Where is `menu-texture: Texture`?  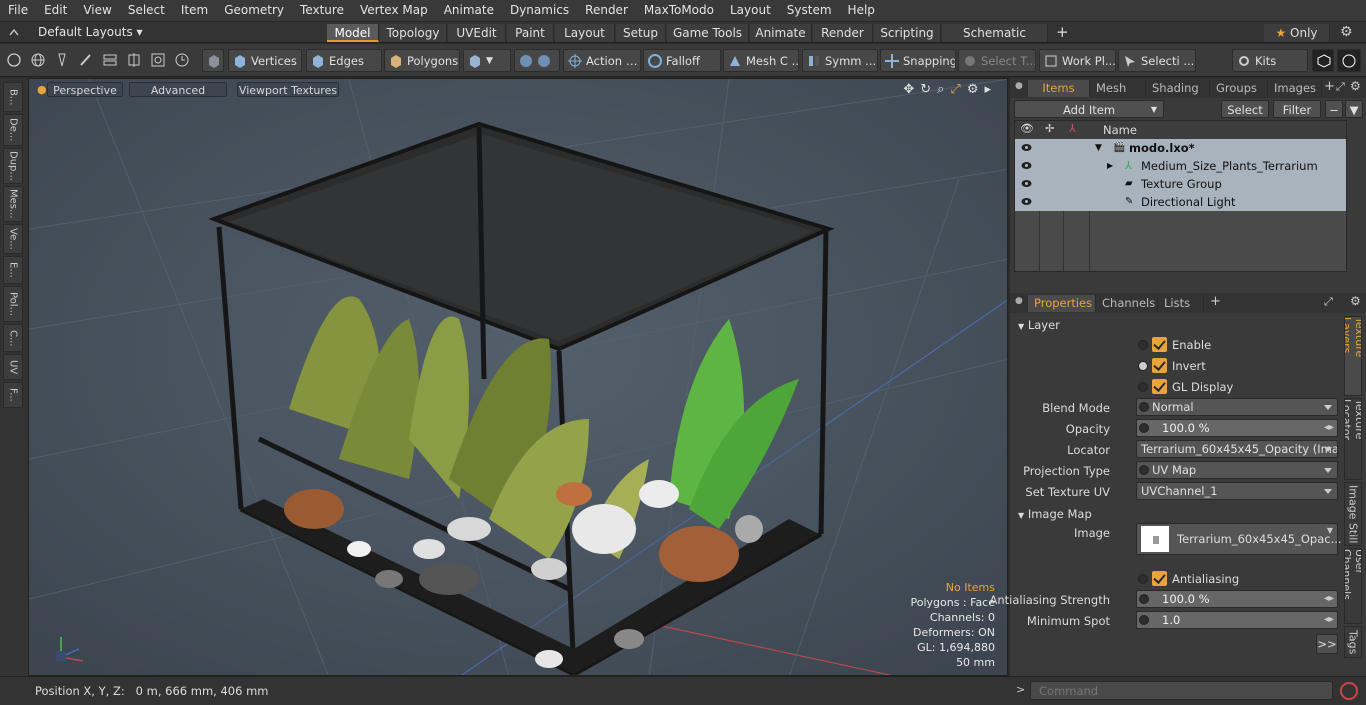
menu-texture: Texture is located at coordinates (322, 10).